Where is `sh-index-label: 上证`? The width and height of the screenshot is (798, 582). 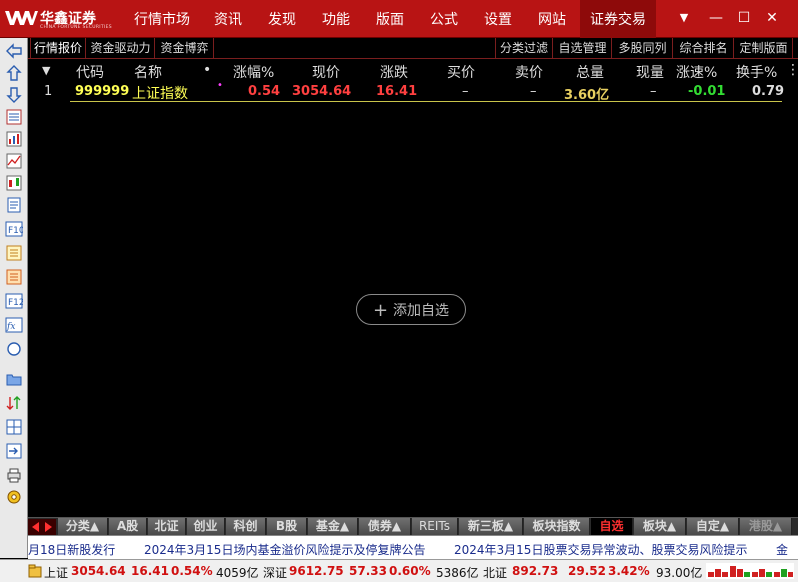
sh-index-label: 上证 is located at coordinates (56, 572).